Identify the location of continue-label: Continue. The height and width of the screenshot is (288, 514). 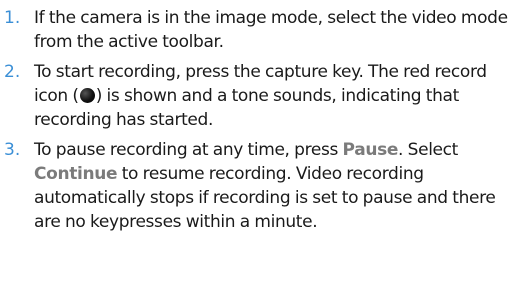
(76, 174).